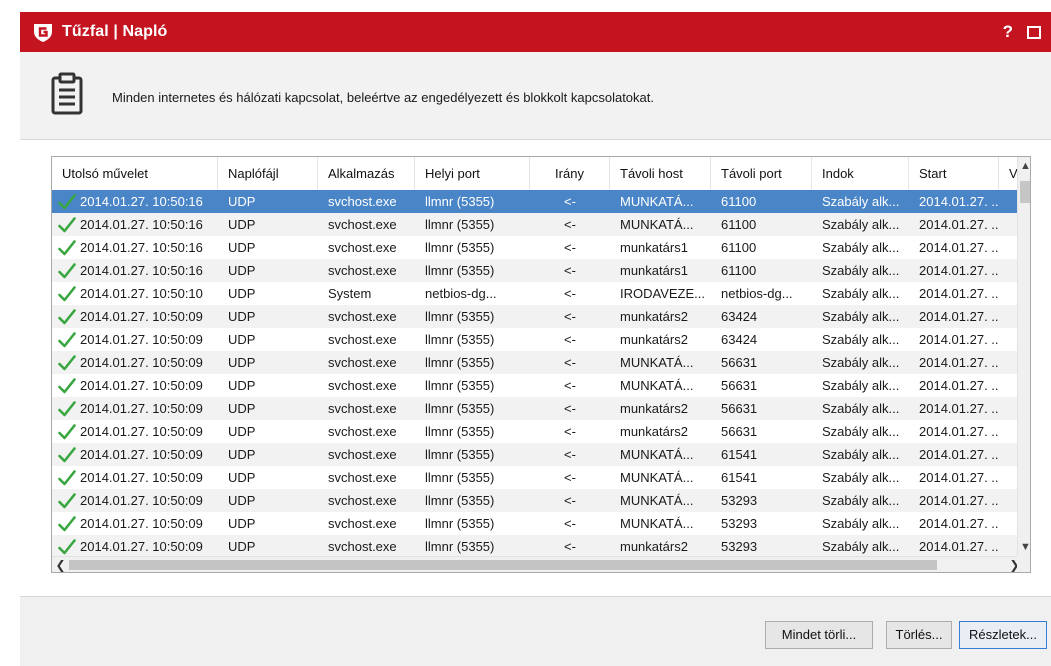  I want to click on column-header-local-port: Helyi port, so click(472, 173).